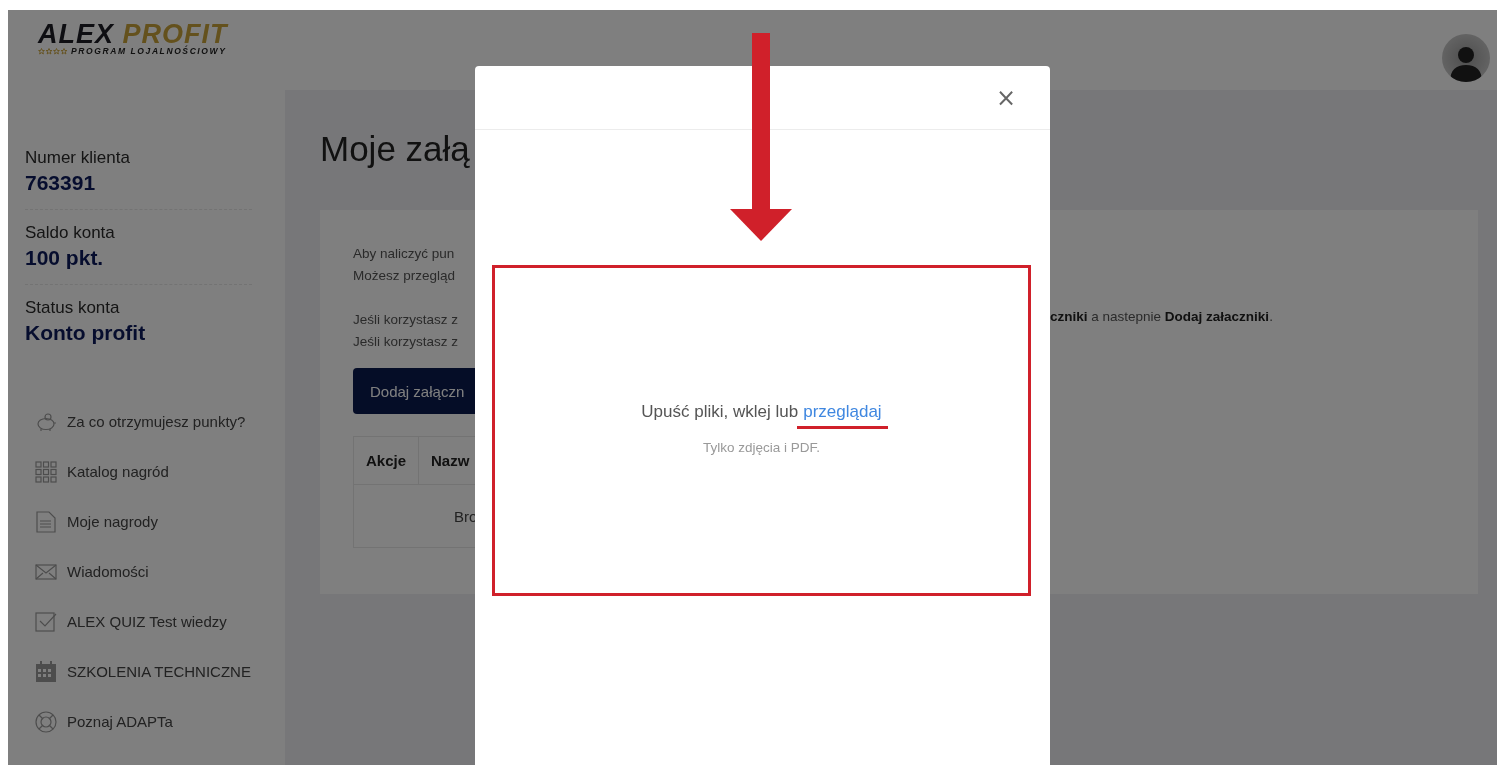 The height and width of the screenshot is (765, 1499). I want to click on drop-text: Upuść pliki, wklej lub, so click(720, 412).